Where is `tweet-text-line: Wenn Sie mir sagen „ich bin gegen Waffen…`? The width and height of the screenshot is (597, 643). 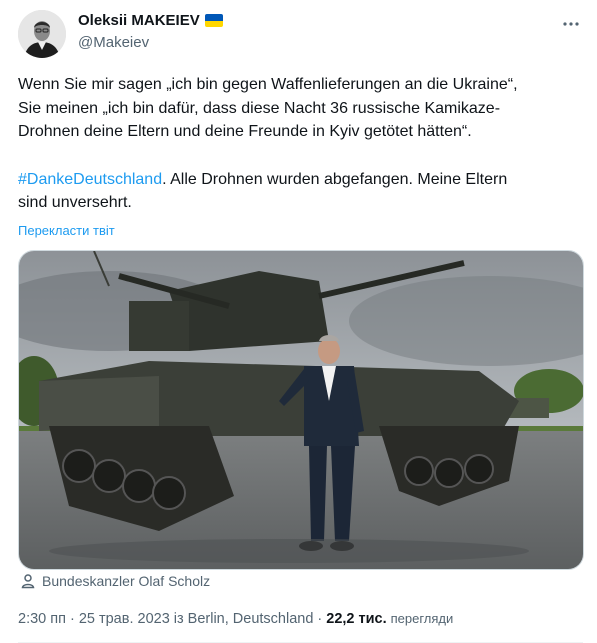 tweet-text-line: Wenn Sie mir sagen „ich bin gegen Waffen… is located at coordinates (268, 84).